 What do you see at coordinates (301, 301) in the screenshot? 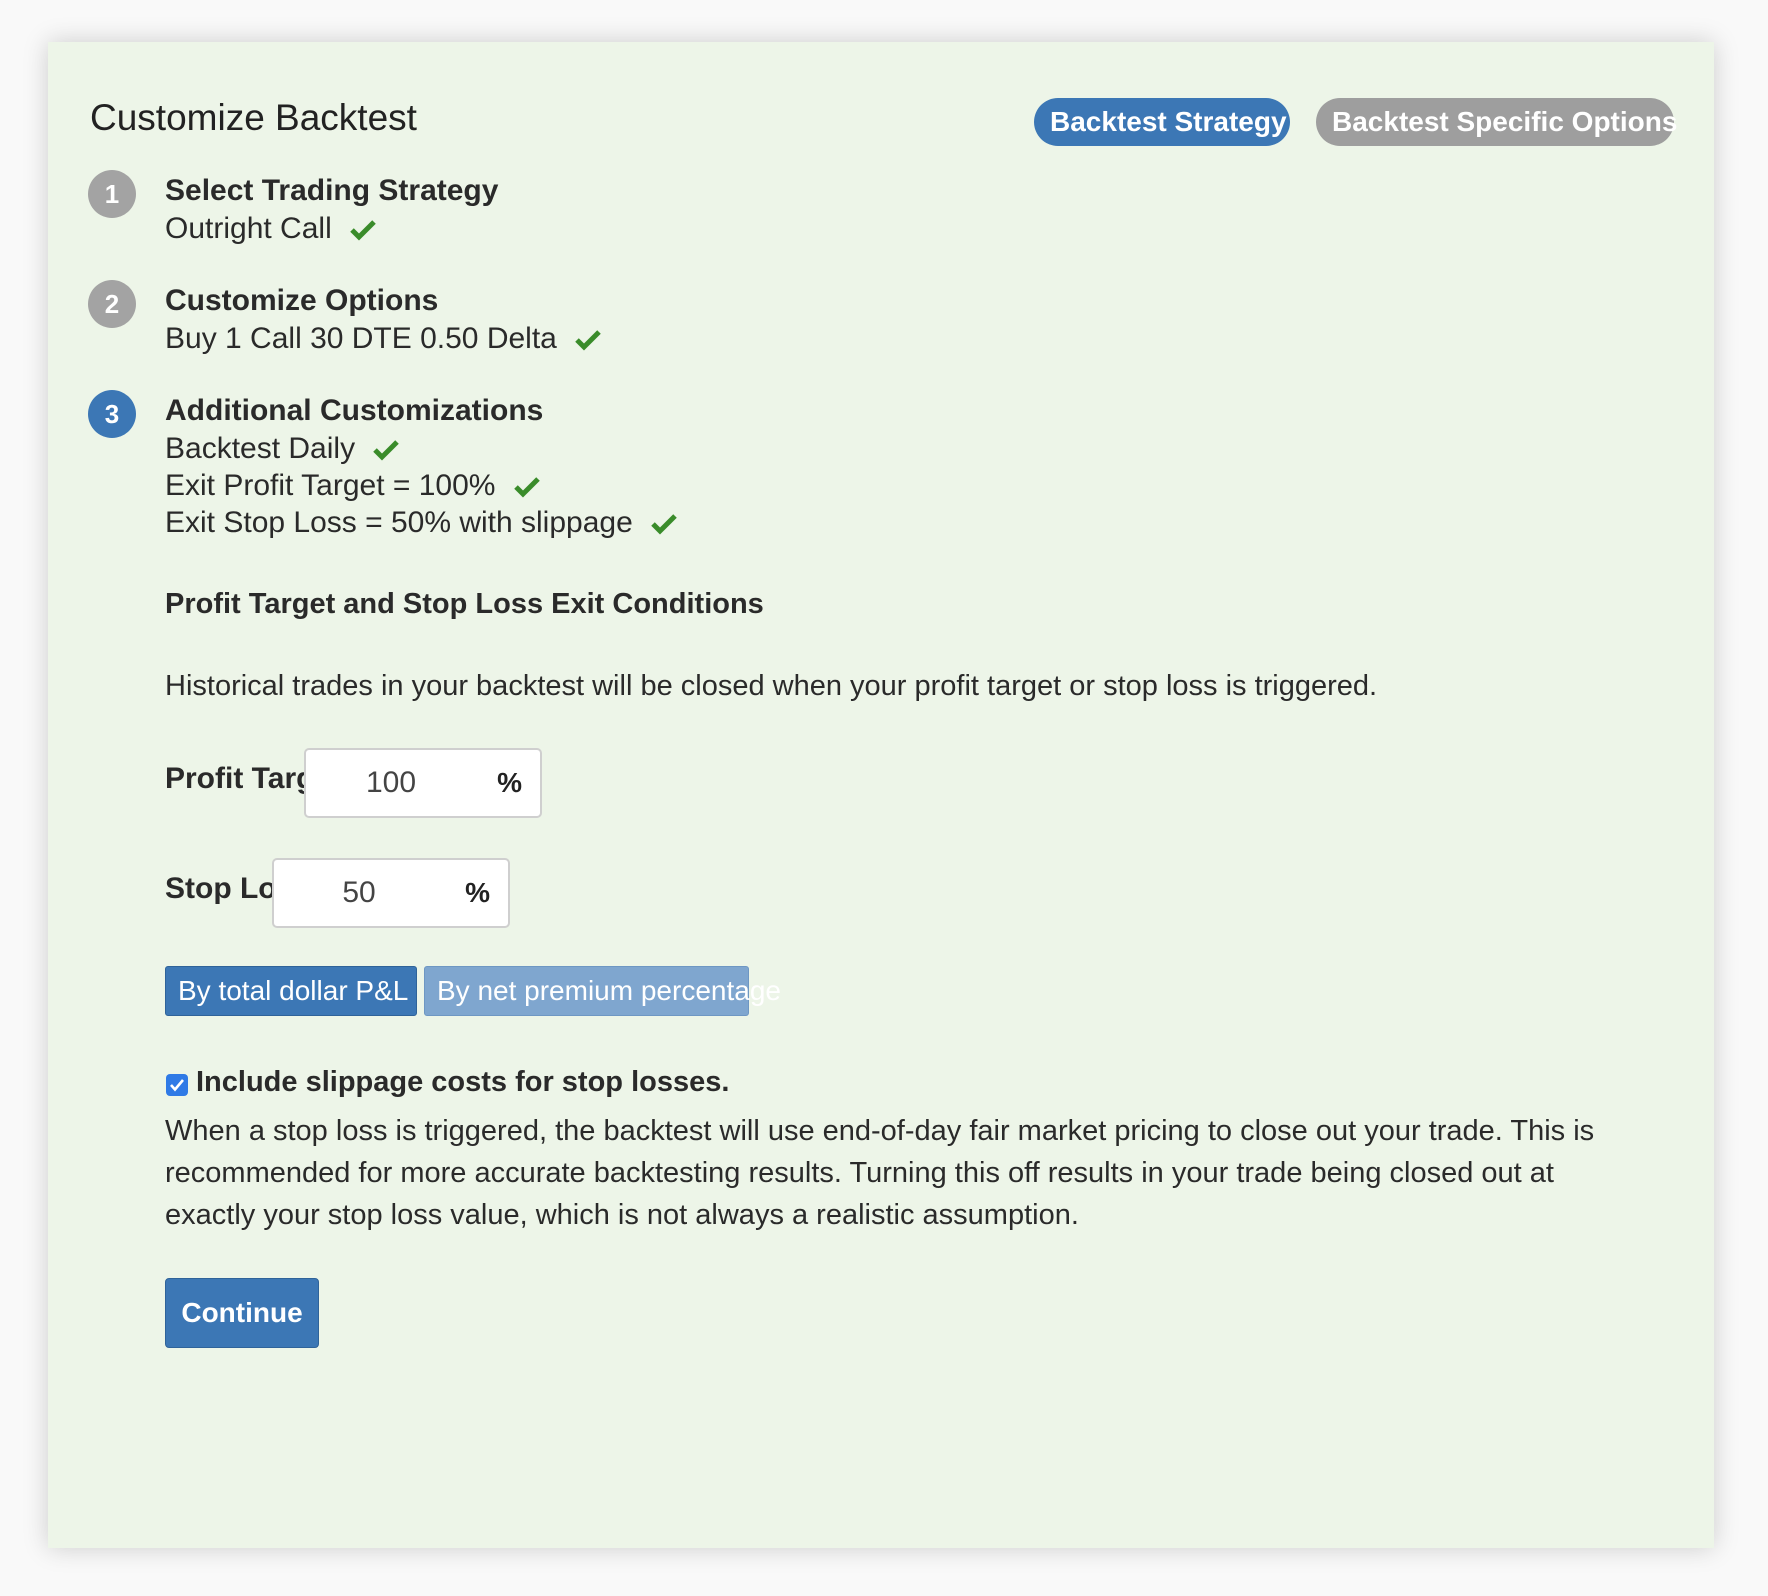
I see `step-2-title: Customize Options` at bounding box center [301, 301].